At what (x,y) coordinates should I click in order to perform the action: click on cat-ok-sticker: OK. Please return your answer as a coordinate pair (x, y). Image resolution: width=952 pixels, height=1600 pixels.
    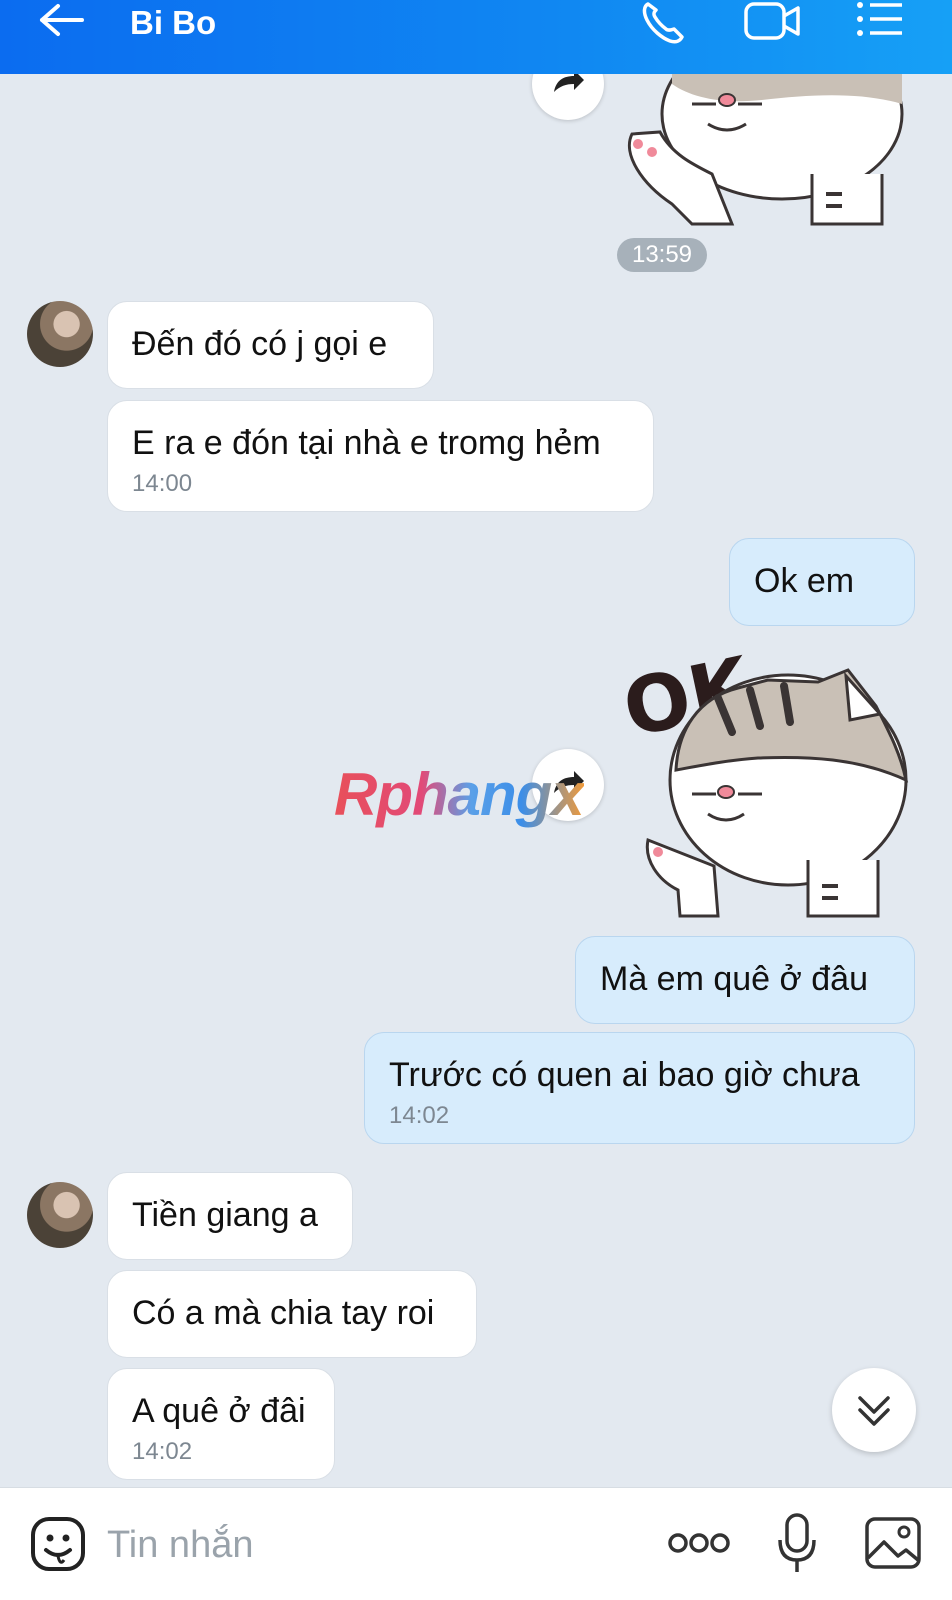
    Looking at the image, I should click on (768, 785).